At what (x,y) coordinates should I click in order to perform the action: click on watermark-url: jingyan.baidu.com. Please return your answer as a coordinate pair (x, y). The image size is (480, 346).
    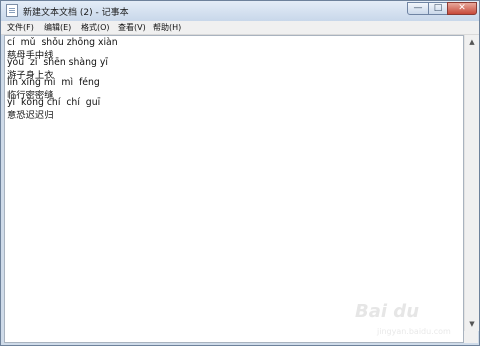
    Looking at the image, I should click on (414, 331).